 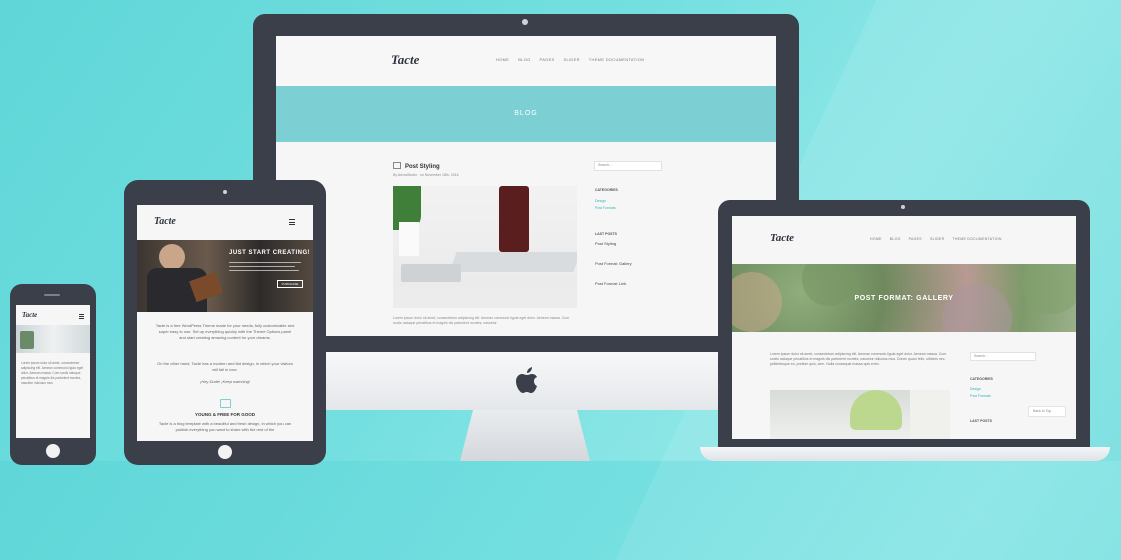 What do you see at coordinates (397, 165) in the screenshot?
I see `post-format-icon` at bounding box center [397, 165].